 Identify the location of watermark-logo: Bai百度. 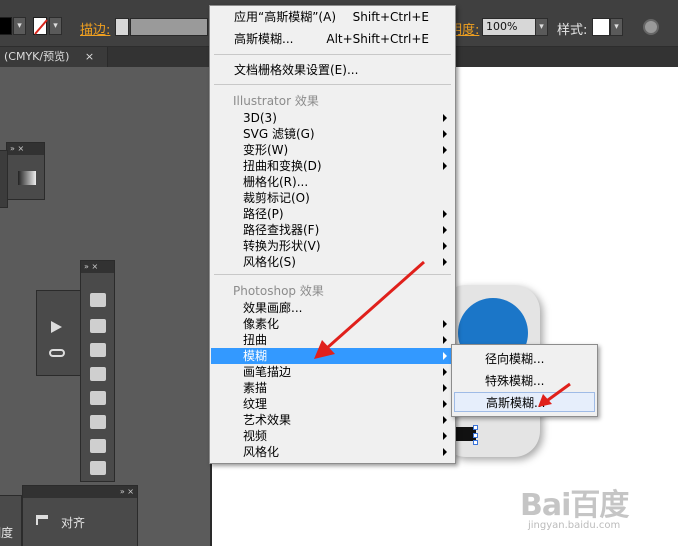
(574, 505).